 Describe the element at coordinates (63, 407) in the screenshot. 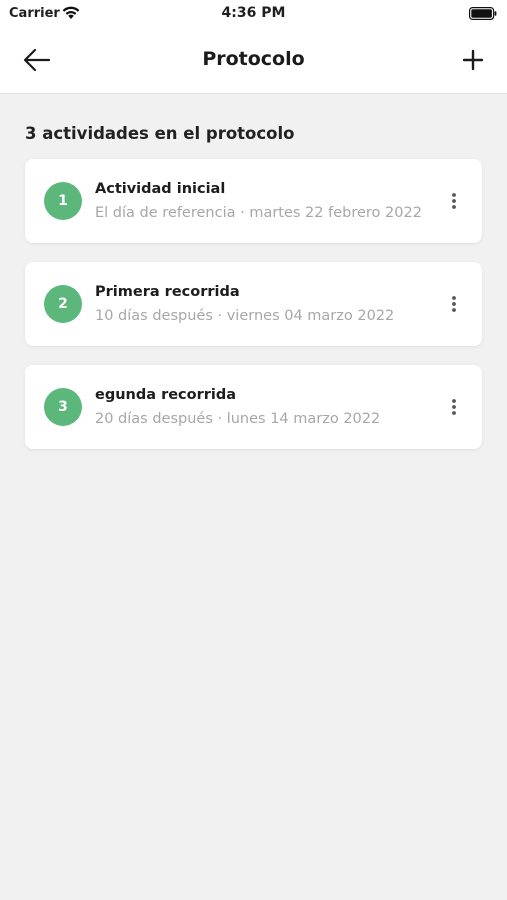

I see `step-number-badge: 3` at that location.